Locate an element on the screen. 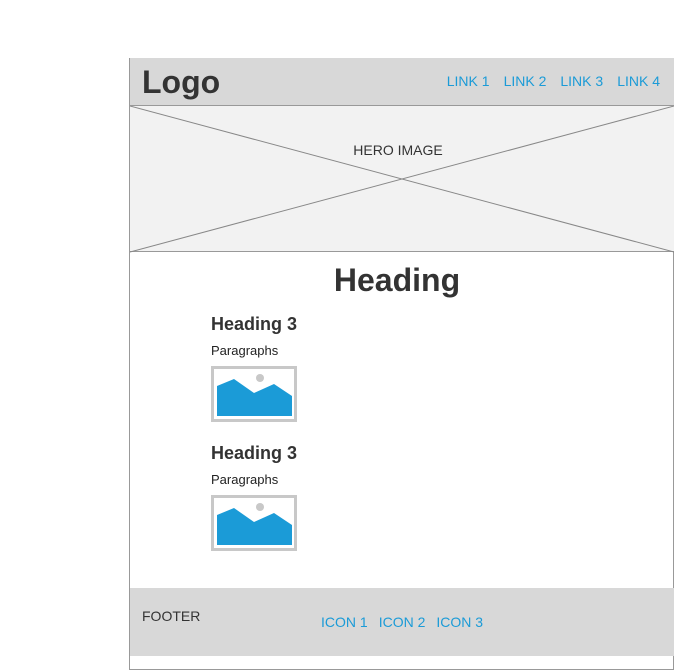  footer-icon-1: ICON 1 is located at coordinates (344, 622).